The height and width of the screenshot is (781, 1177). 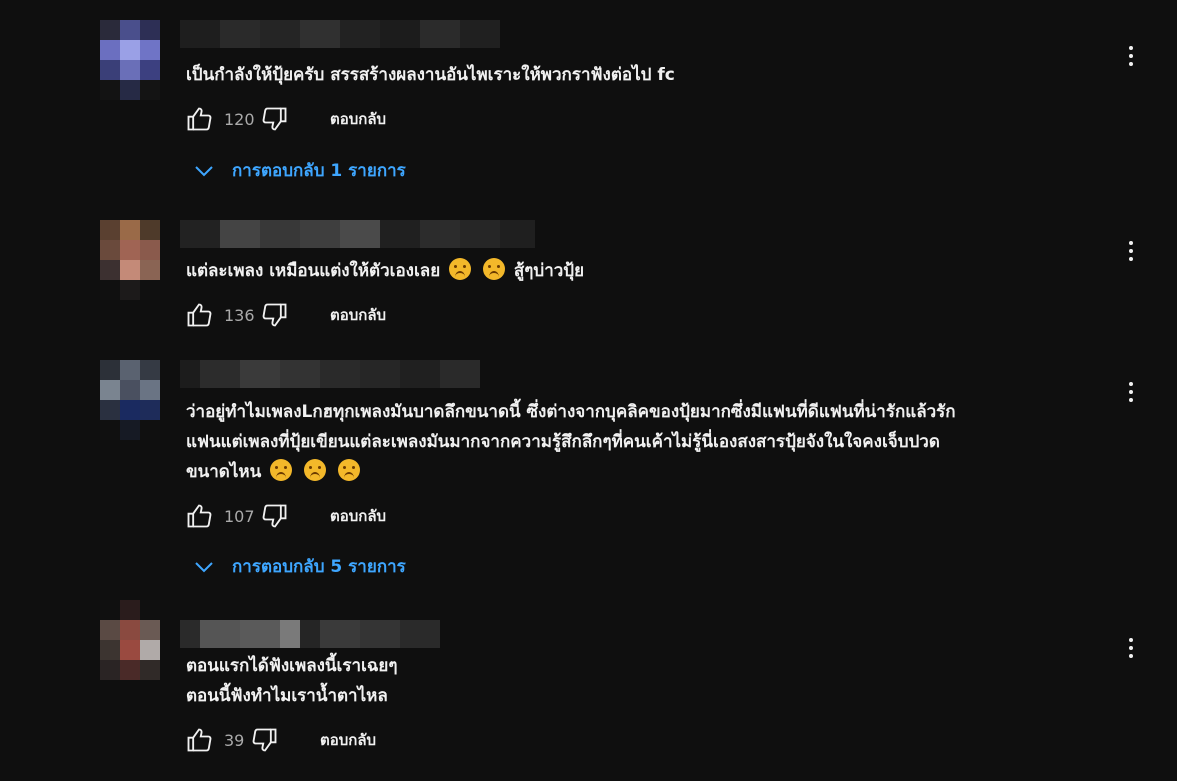 I want to click on comment-actions: 107 ตอบกลับ, so click(x=285, y=516).